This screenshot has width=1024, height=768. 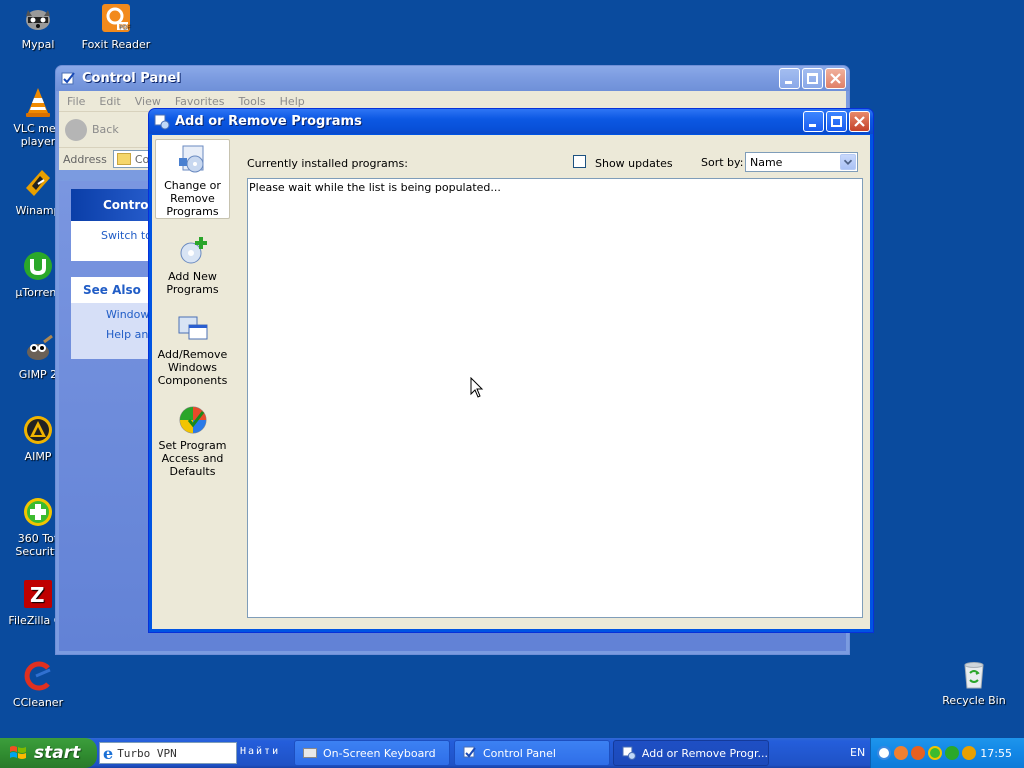 I want to click on desktop-icon-label: player, so click(x=38, y=141).